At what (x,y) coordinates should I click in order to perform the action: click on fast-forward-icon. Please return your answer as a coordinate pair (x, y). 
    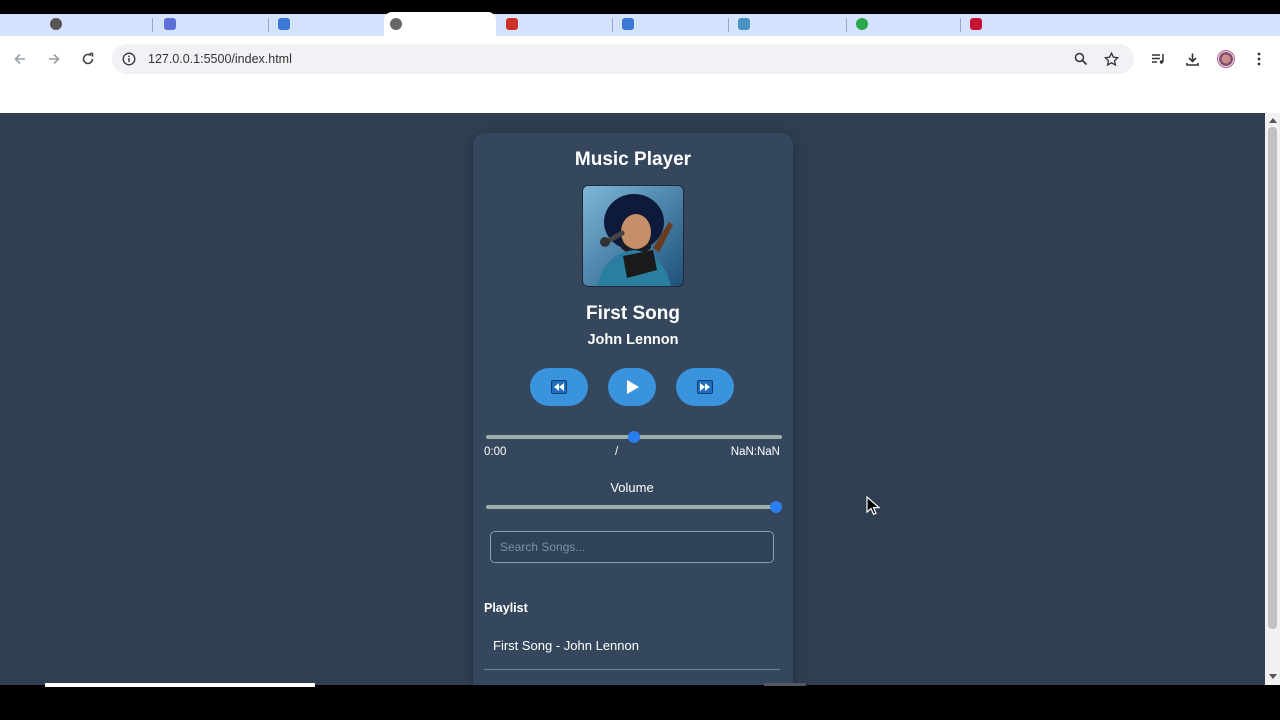
    Looking at the image, I should click on (705, 387).